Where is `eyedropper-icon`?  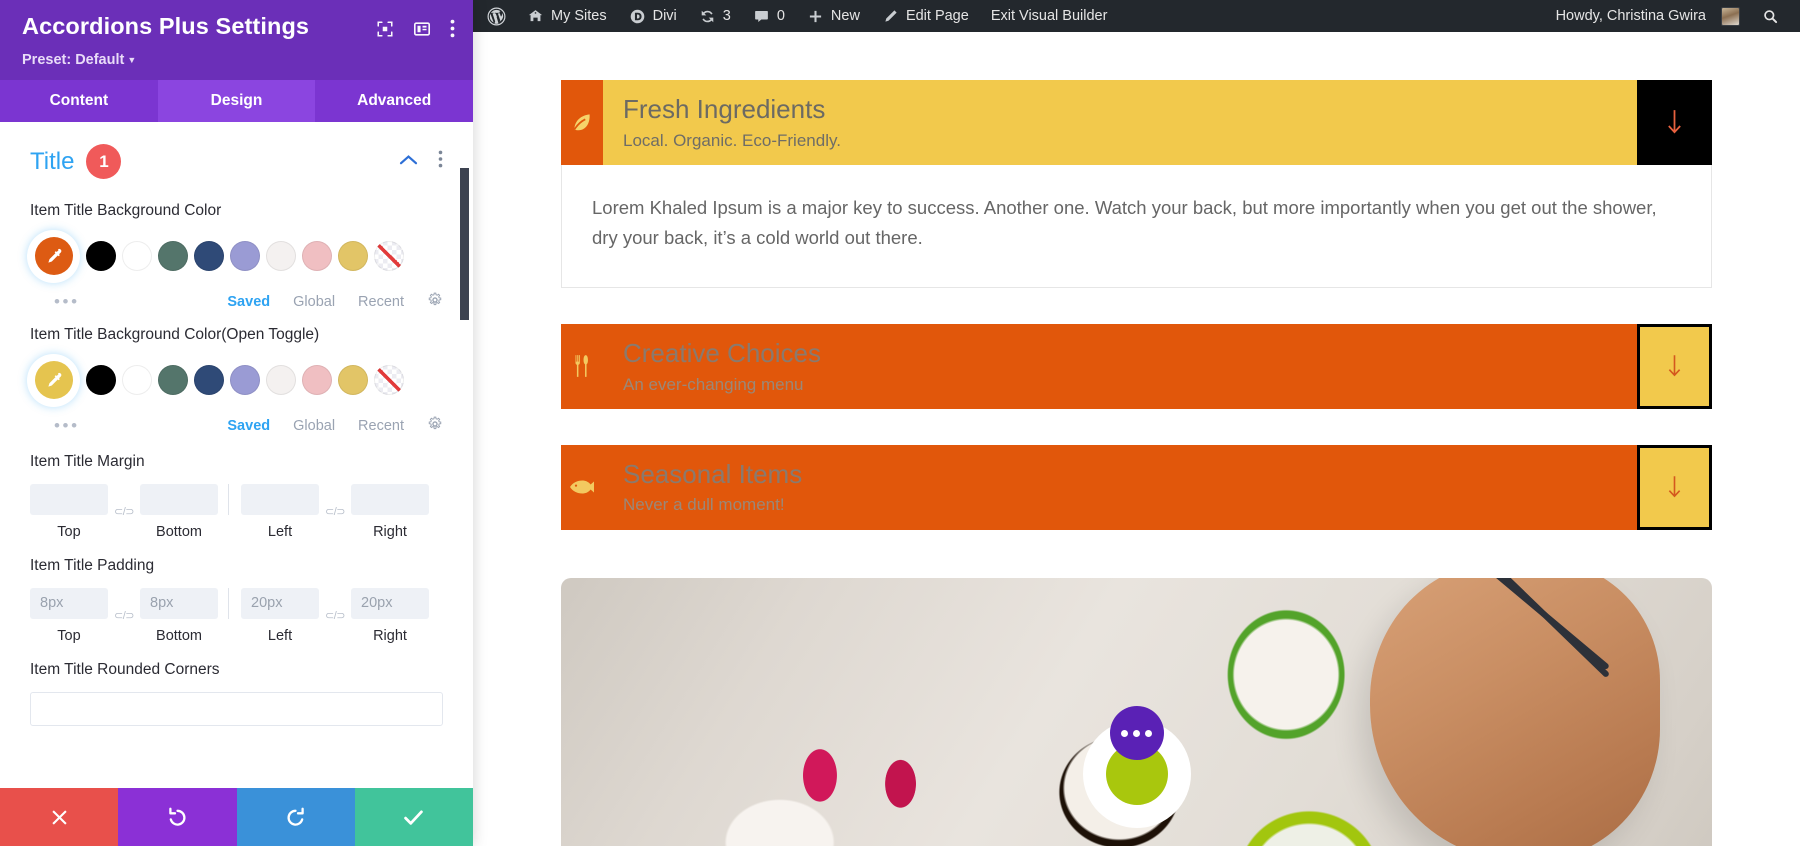 eyedropper-icon is located at coordinates (55, 255).